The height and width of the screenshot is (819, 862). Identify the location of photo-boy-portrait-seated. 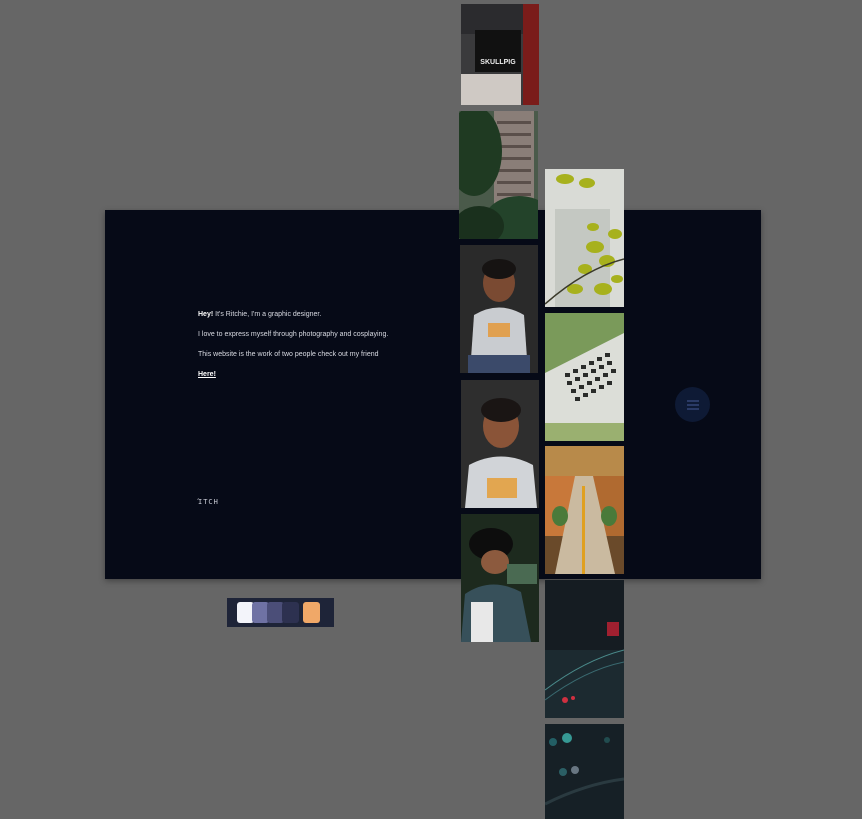
(499, 309).